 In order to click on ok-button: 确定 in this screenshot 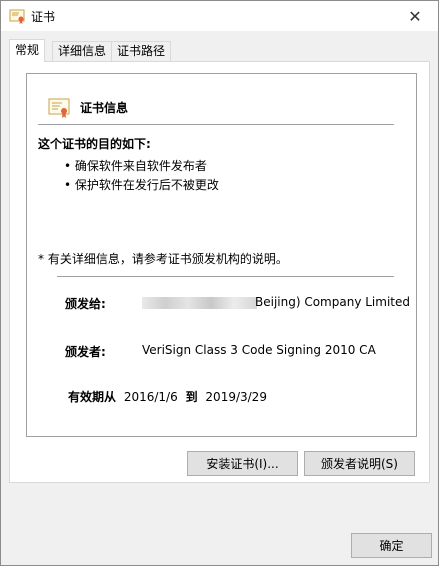, I will do `click(391, 545)`.